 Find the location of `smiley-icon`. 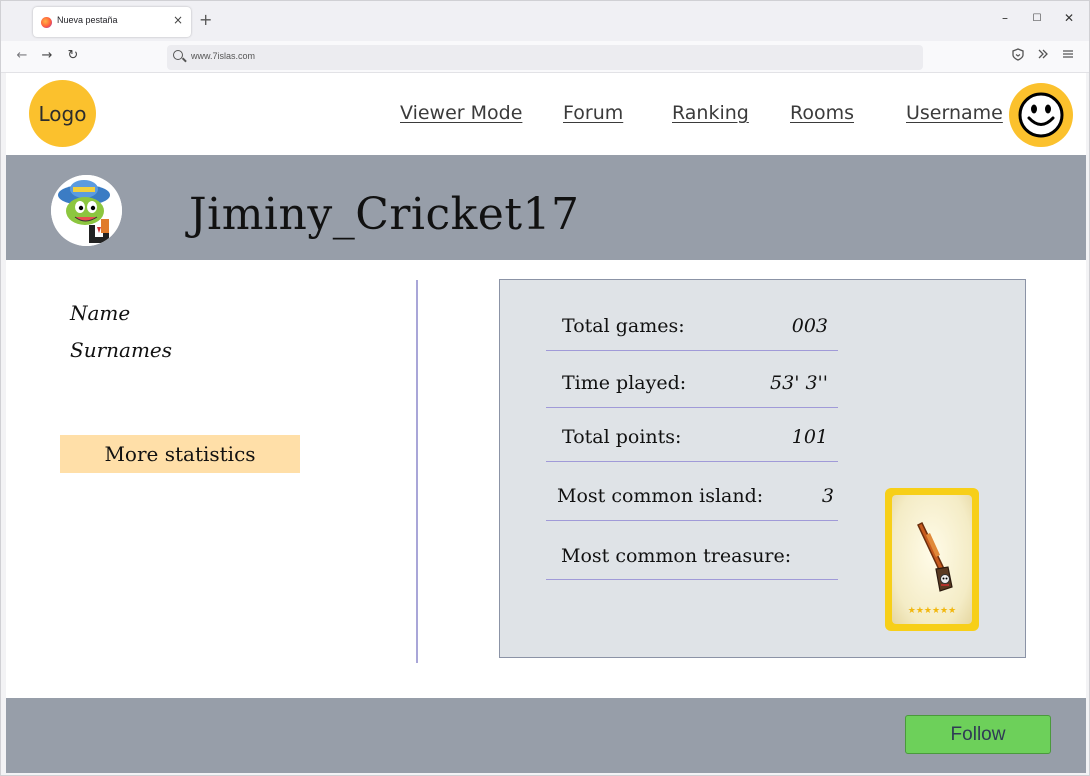

smiley-icon is located at coordinates (1041, 115).